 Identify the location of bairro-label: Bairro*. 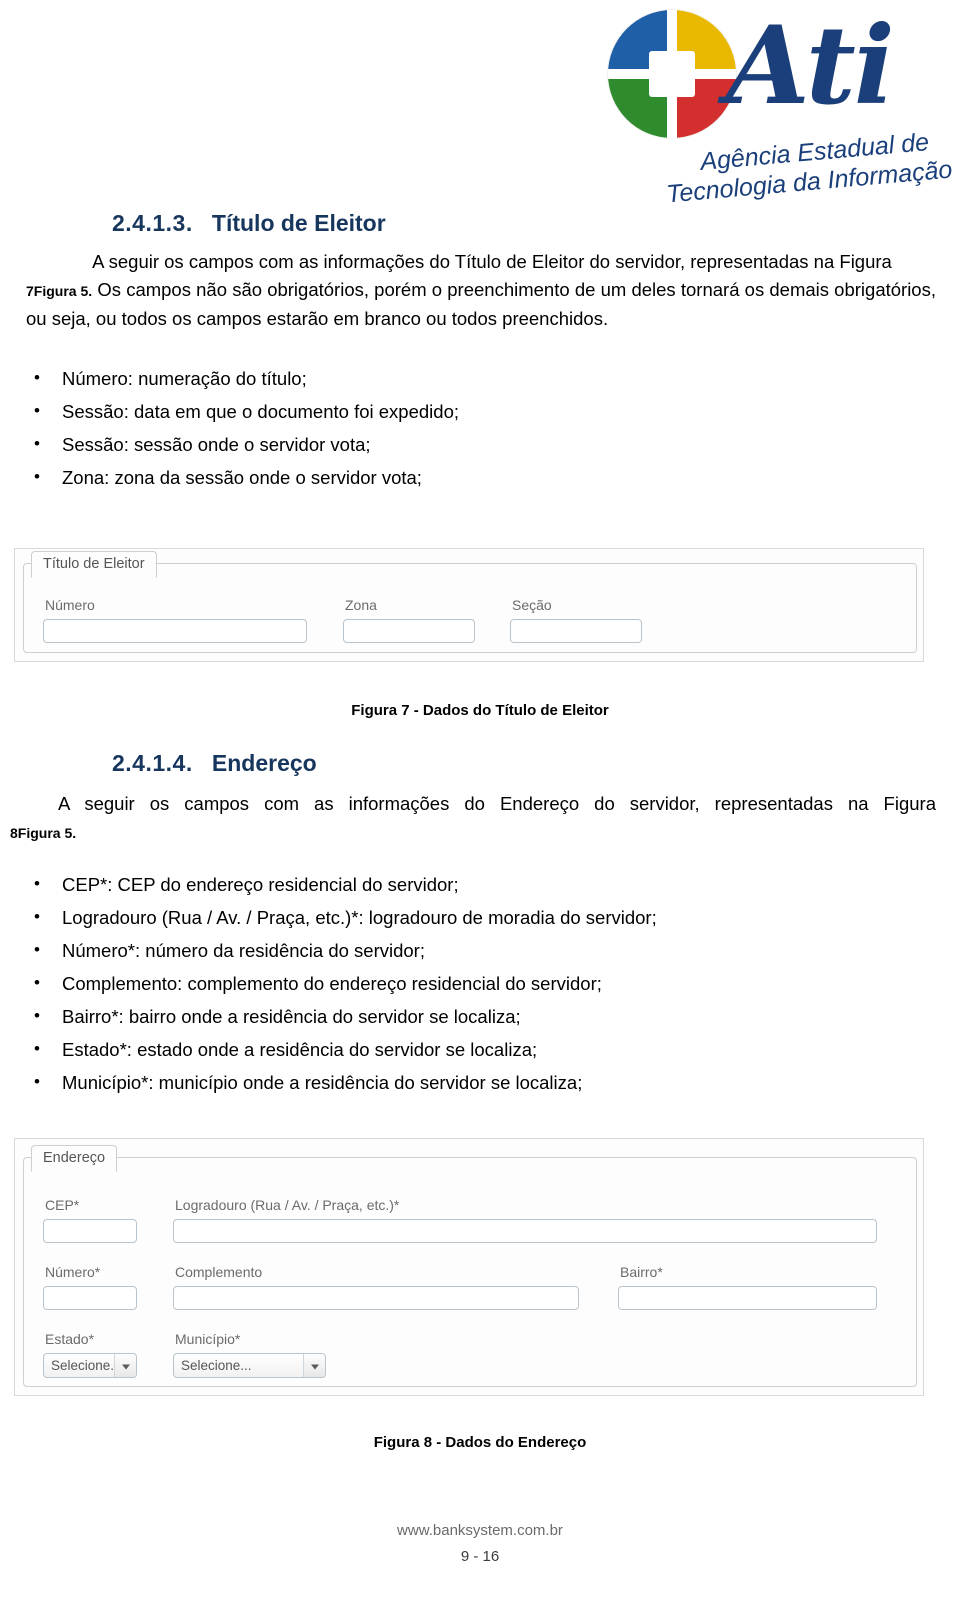
(641, 1272).